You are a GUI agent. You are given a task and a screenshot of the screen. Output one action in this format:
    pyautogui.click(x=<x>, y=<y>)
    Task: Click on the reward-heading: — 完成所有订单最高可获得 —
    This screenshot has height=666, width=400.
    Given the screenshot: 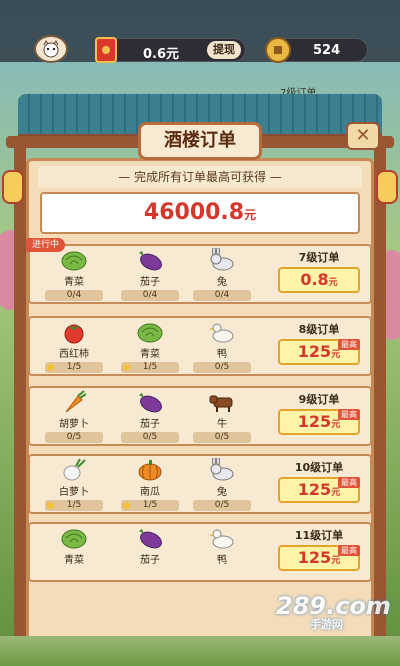 What is the action you would take?
    pyautogui.click(x=200, y=177)
    